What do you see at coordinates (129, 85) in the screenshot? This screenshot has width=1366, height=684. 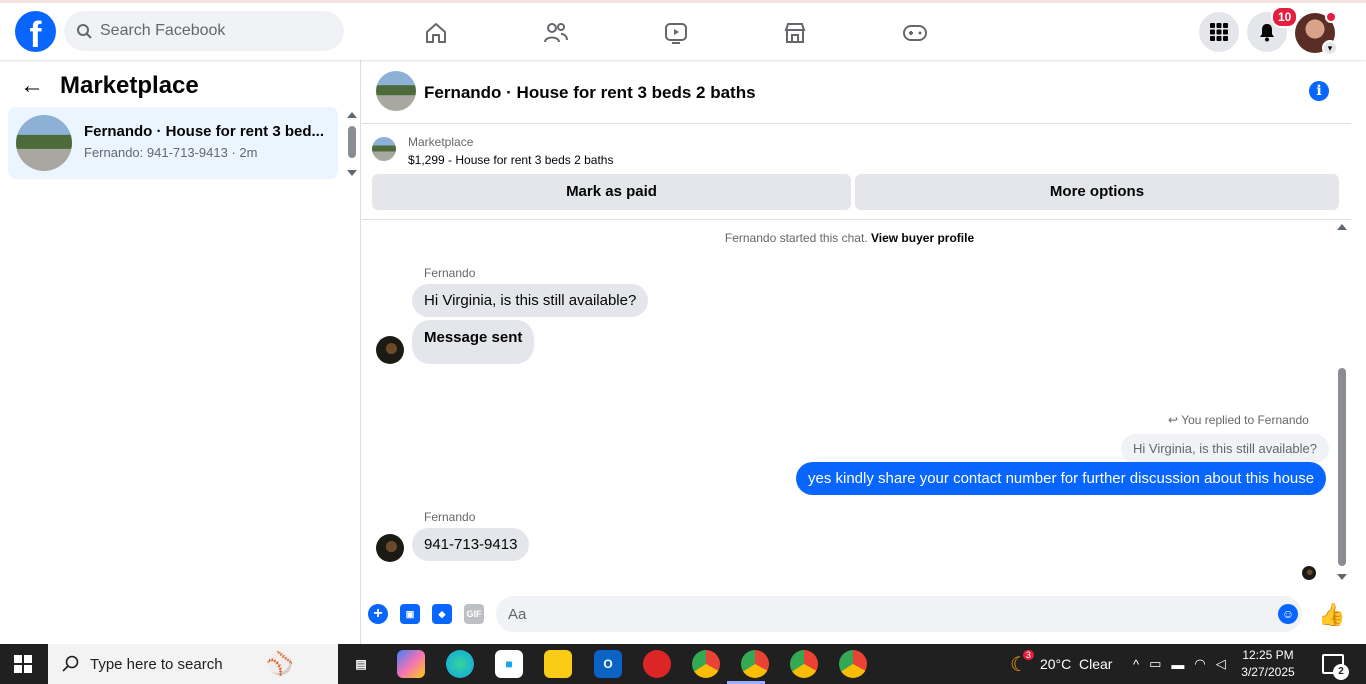 I see `panel-title: Marketplace` at bounding box center [129, 85].